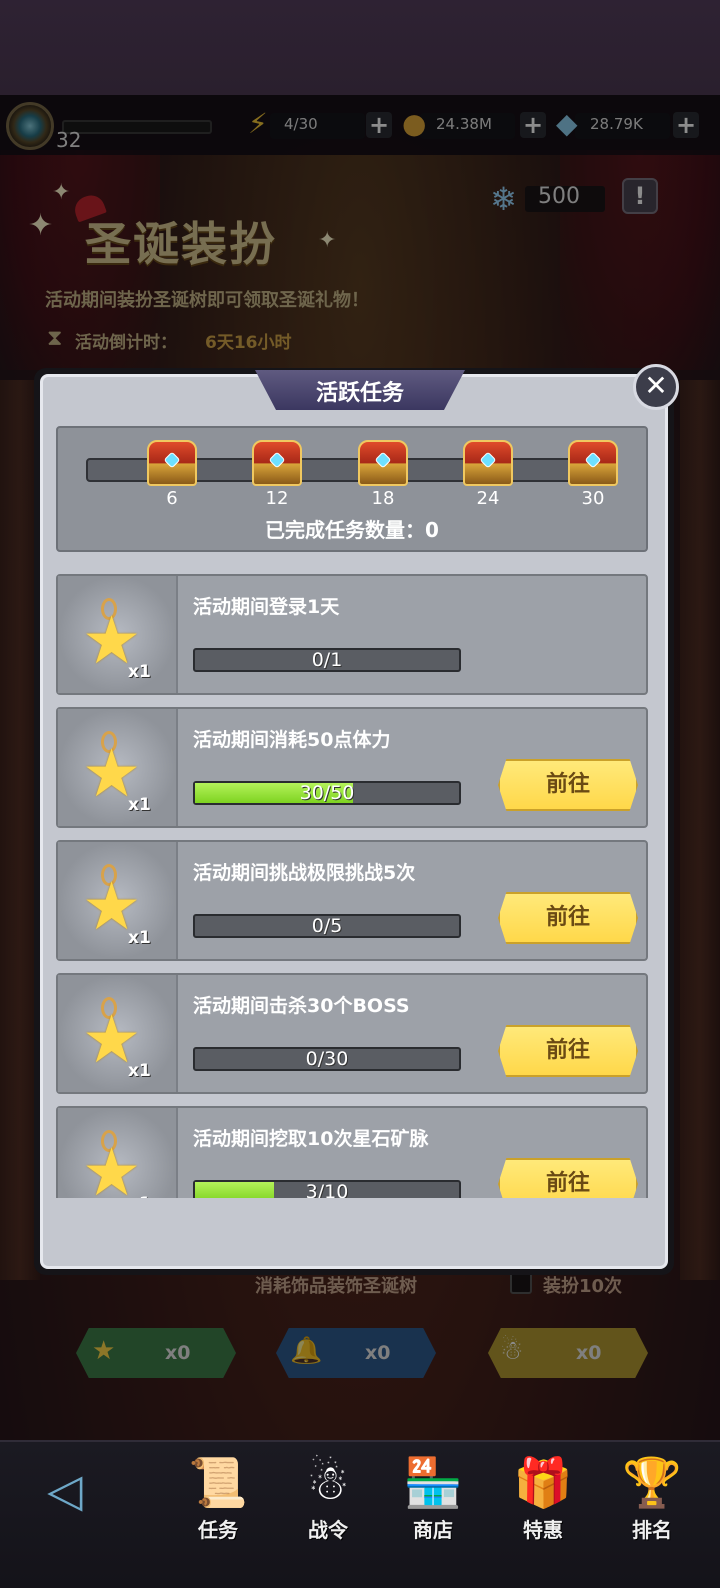 The height and width of the screenshot is (1588, 720). Describe the element at coordinates (383, 498) in the screenshot. I see `chest-milestone: 18` at that location.